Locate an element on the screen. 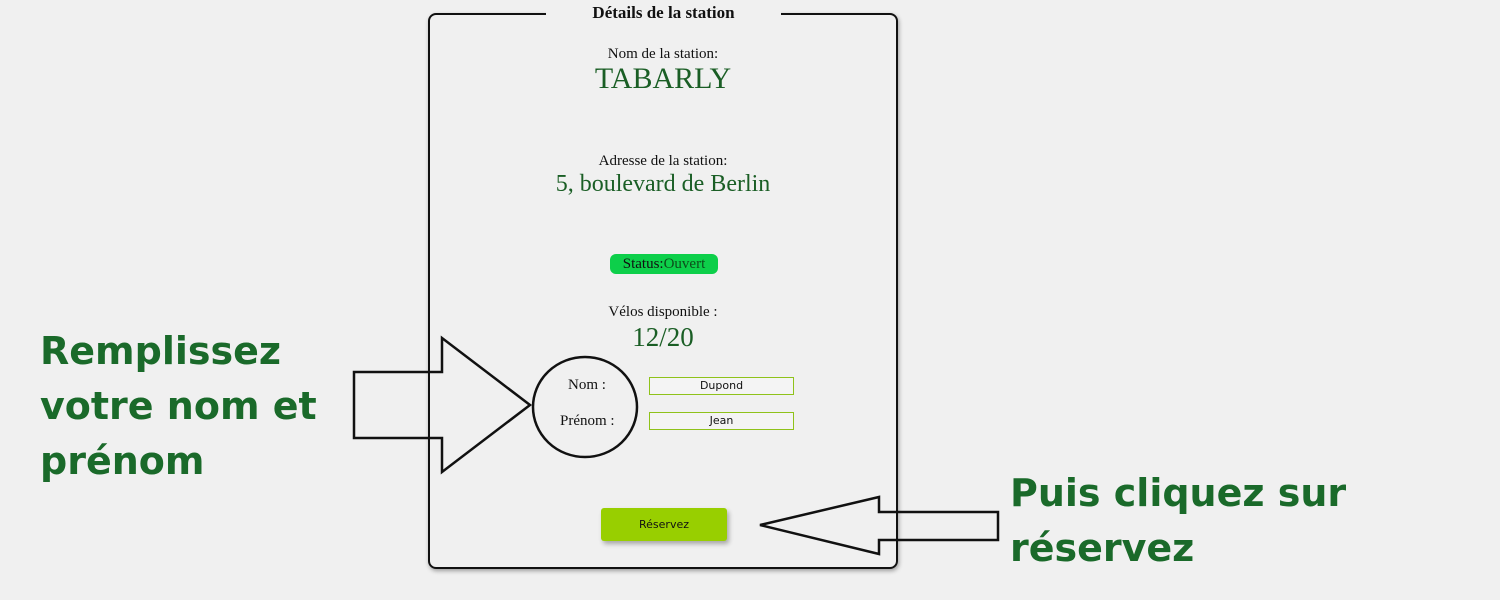  highlight-circle-icon is located at coordinates (585, 407).